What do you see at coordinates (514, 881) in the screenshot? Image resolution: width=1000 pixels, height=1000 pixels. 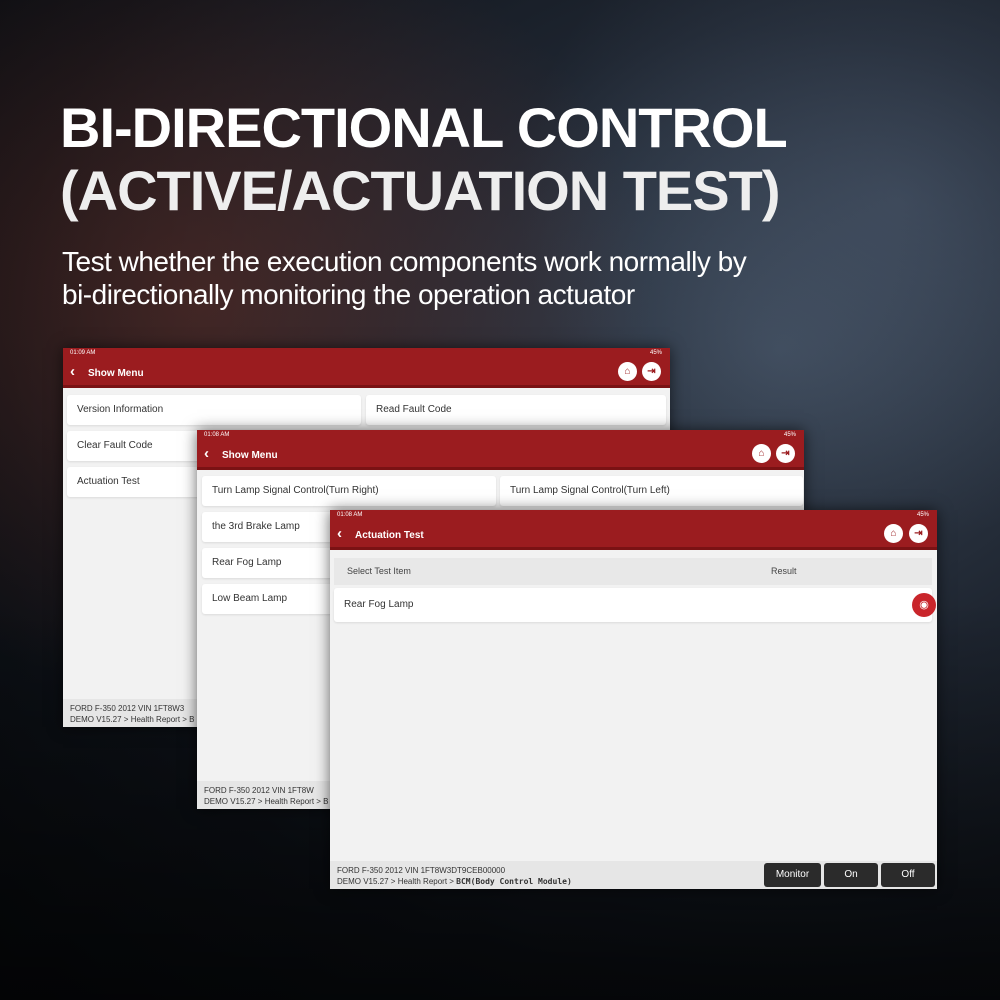 I see `module-name: BCM(Body Control Module)` at bounding box center [514, 881].